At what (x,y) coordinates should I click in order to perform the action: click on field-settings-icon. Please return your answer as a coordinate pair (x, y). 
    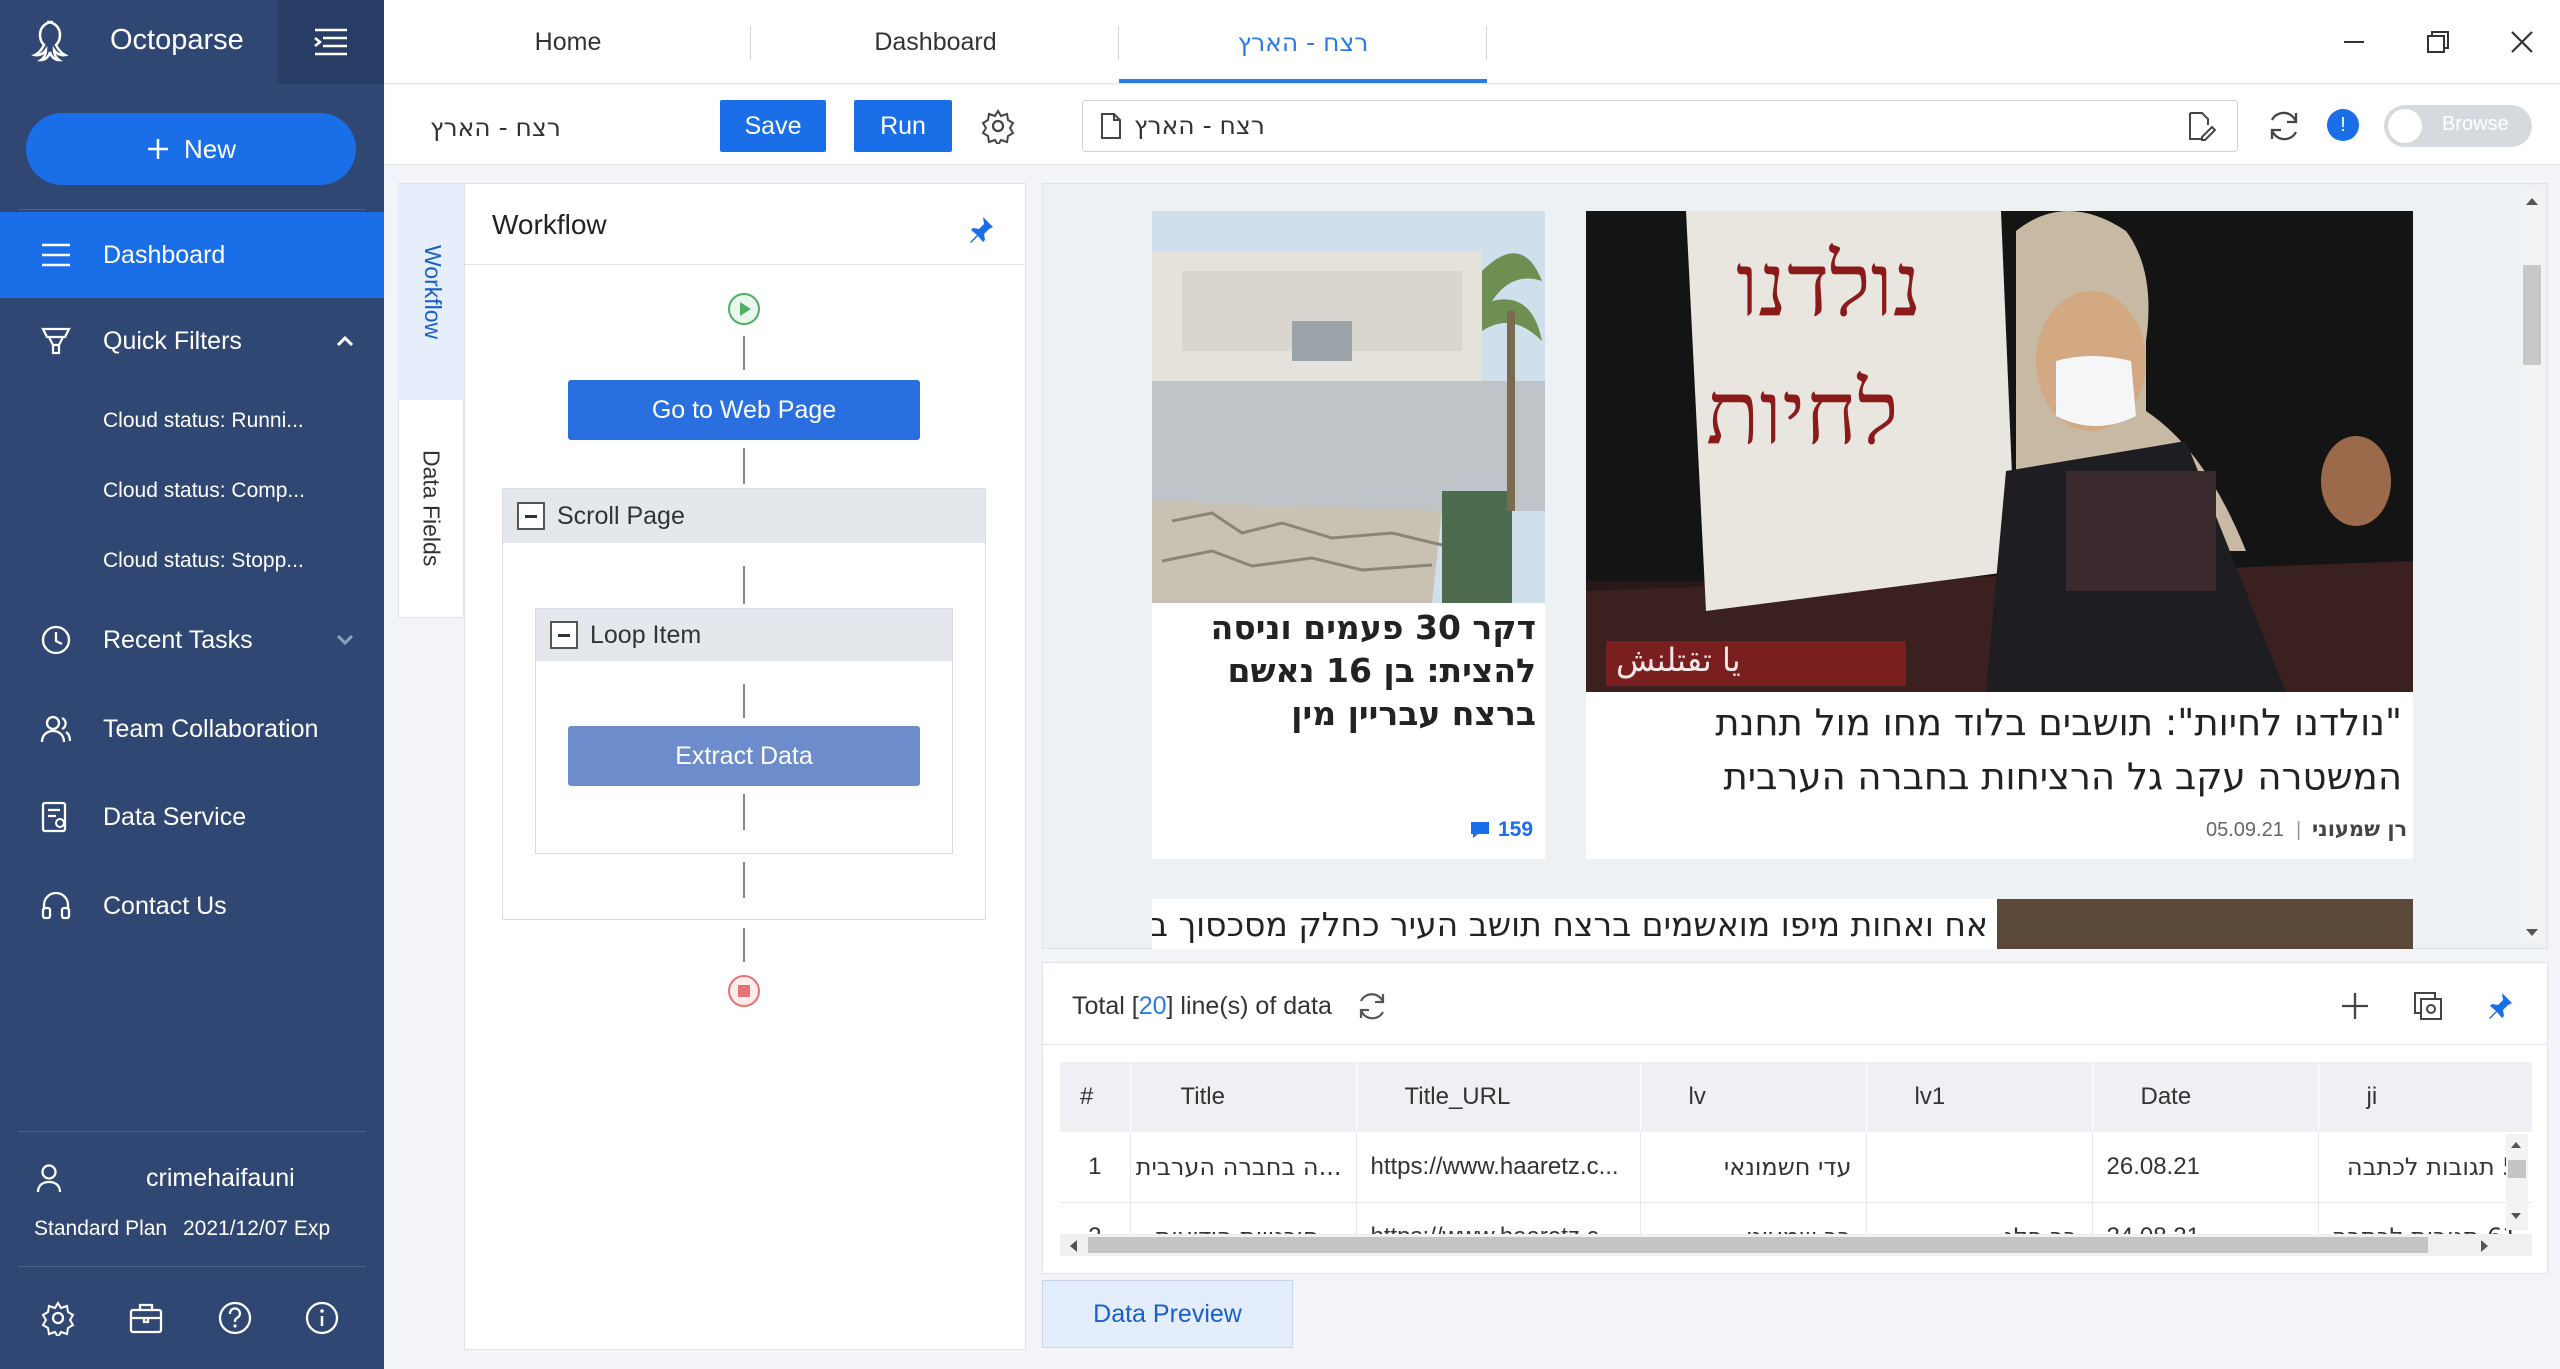
    Looking at the image, I should click on (2428, 1006).